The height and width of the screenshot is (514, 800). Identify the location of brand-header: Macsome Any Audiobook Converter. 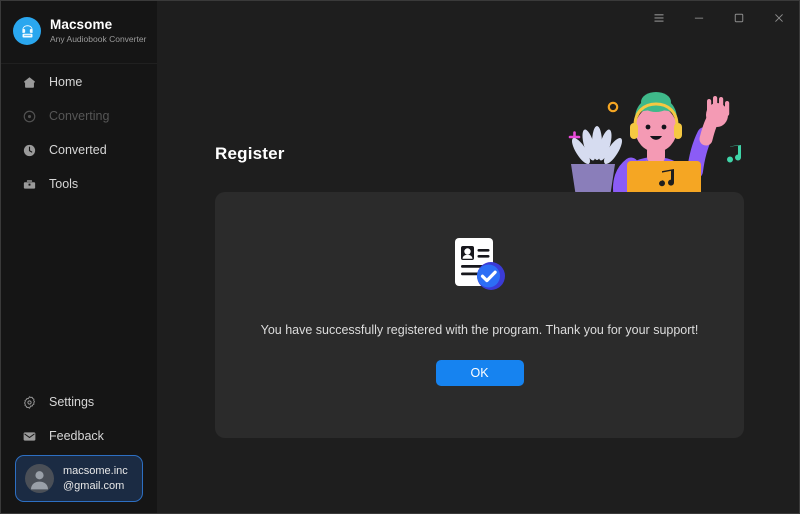
(79, 23).